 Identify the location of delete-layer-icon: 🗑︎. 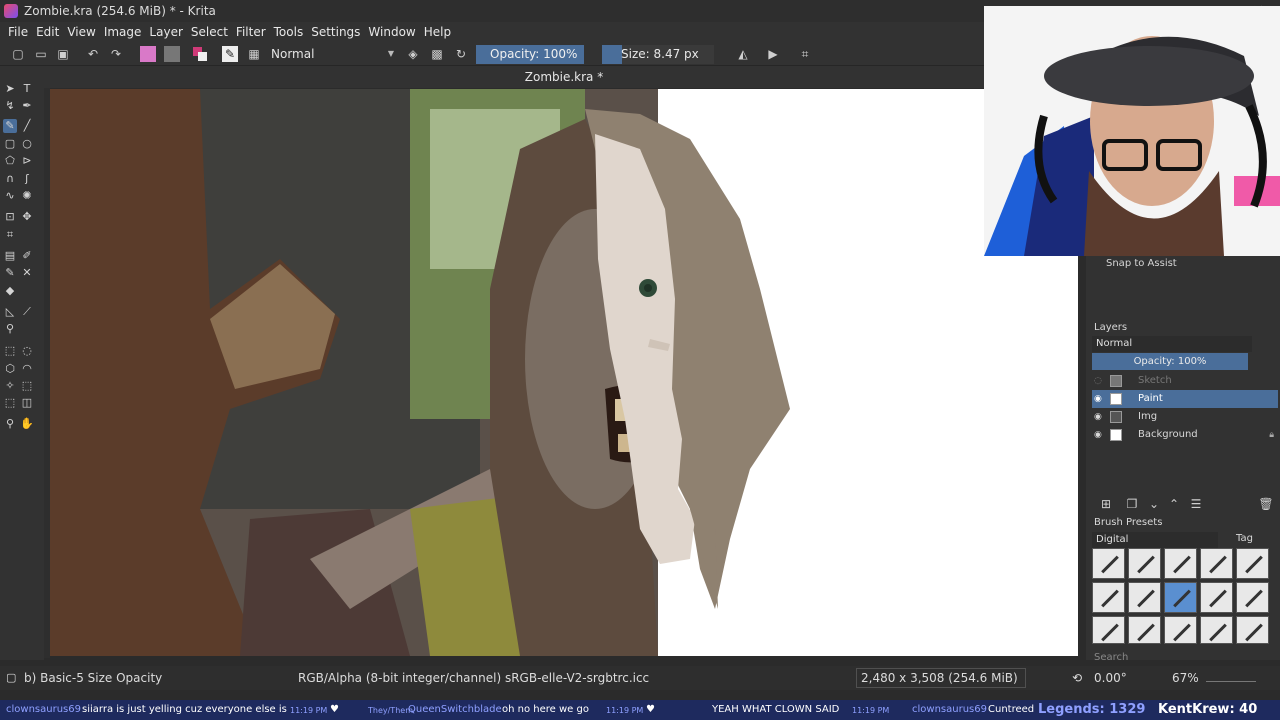
(1266, 504).